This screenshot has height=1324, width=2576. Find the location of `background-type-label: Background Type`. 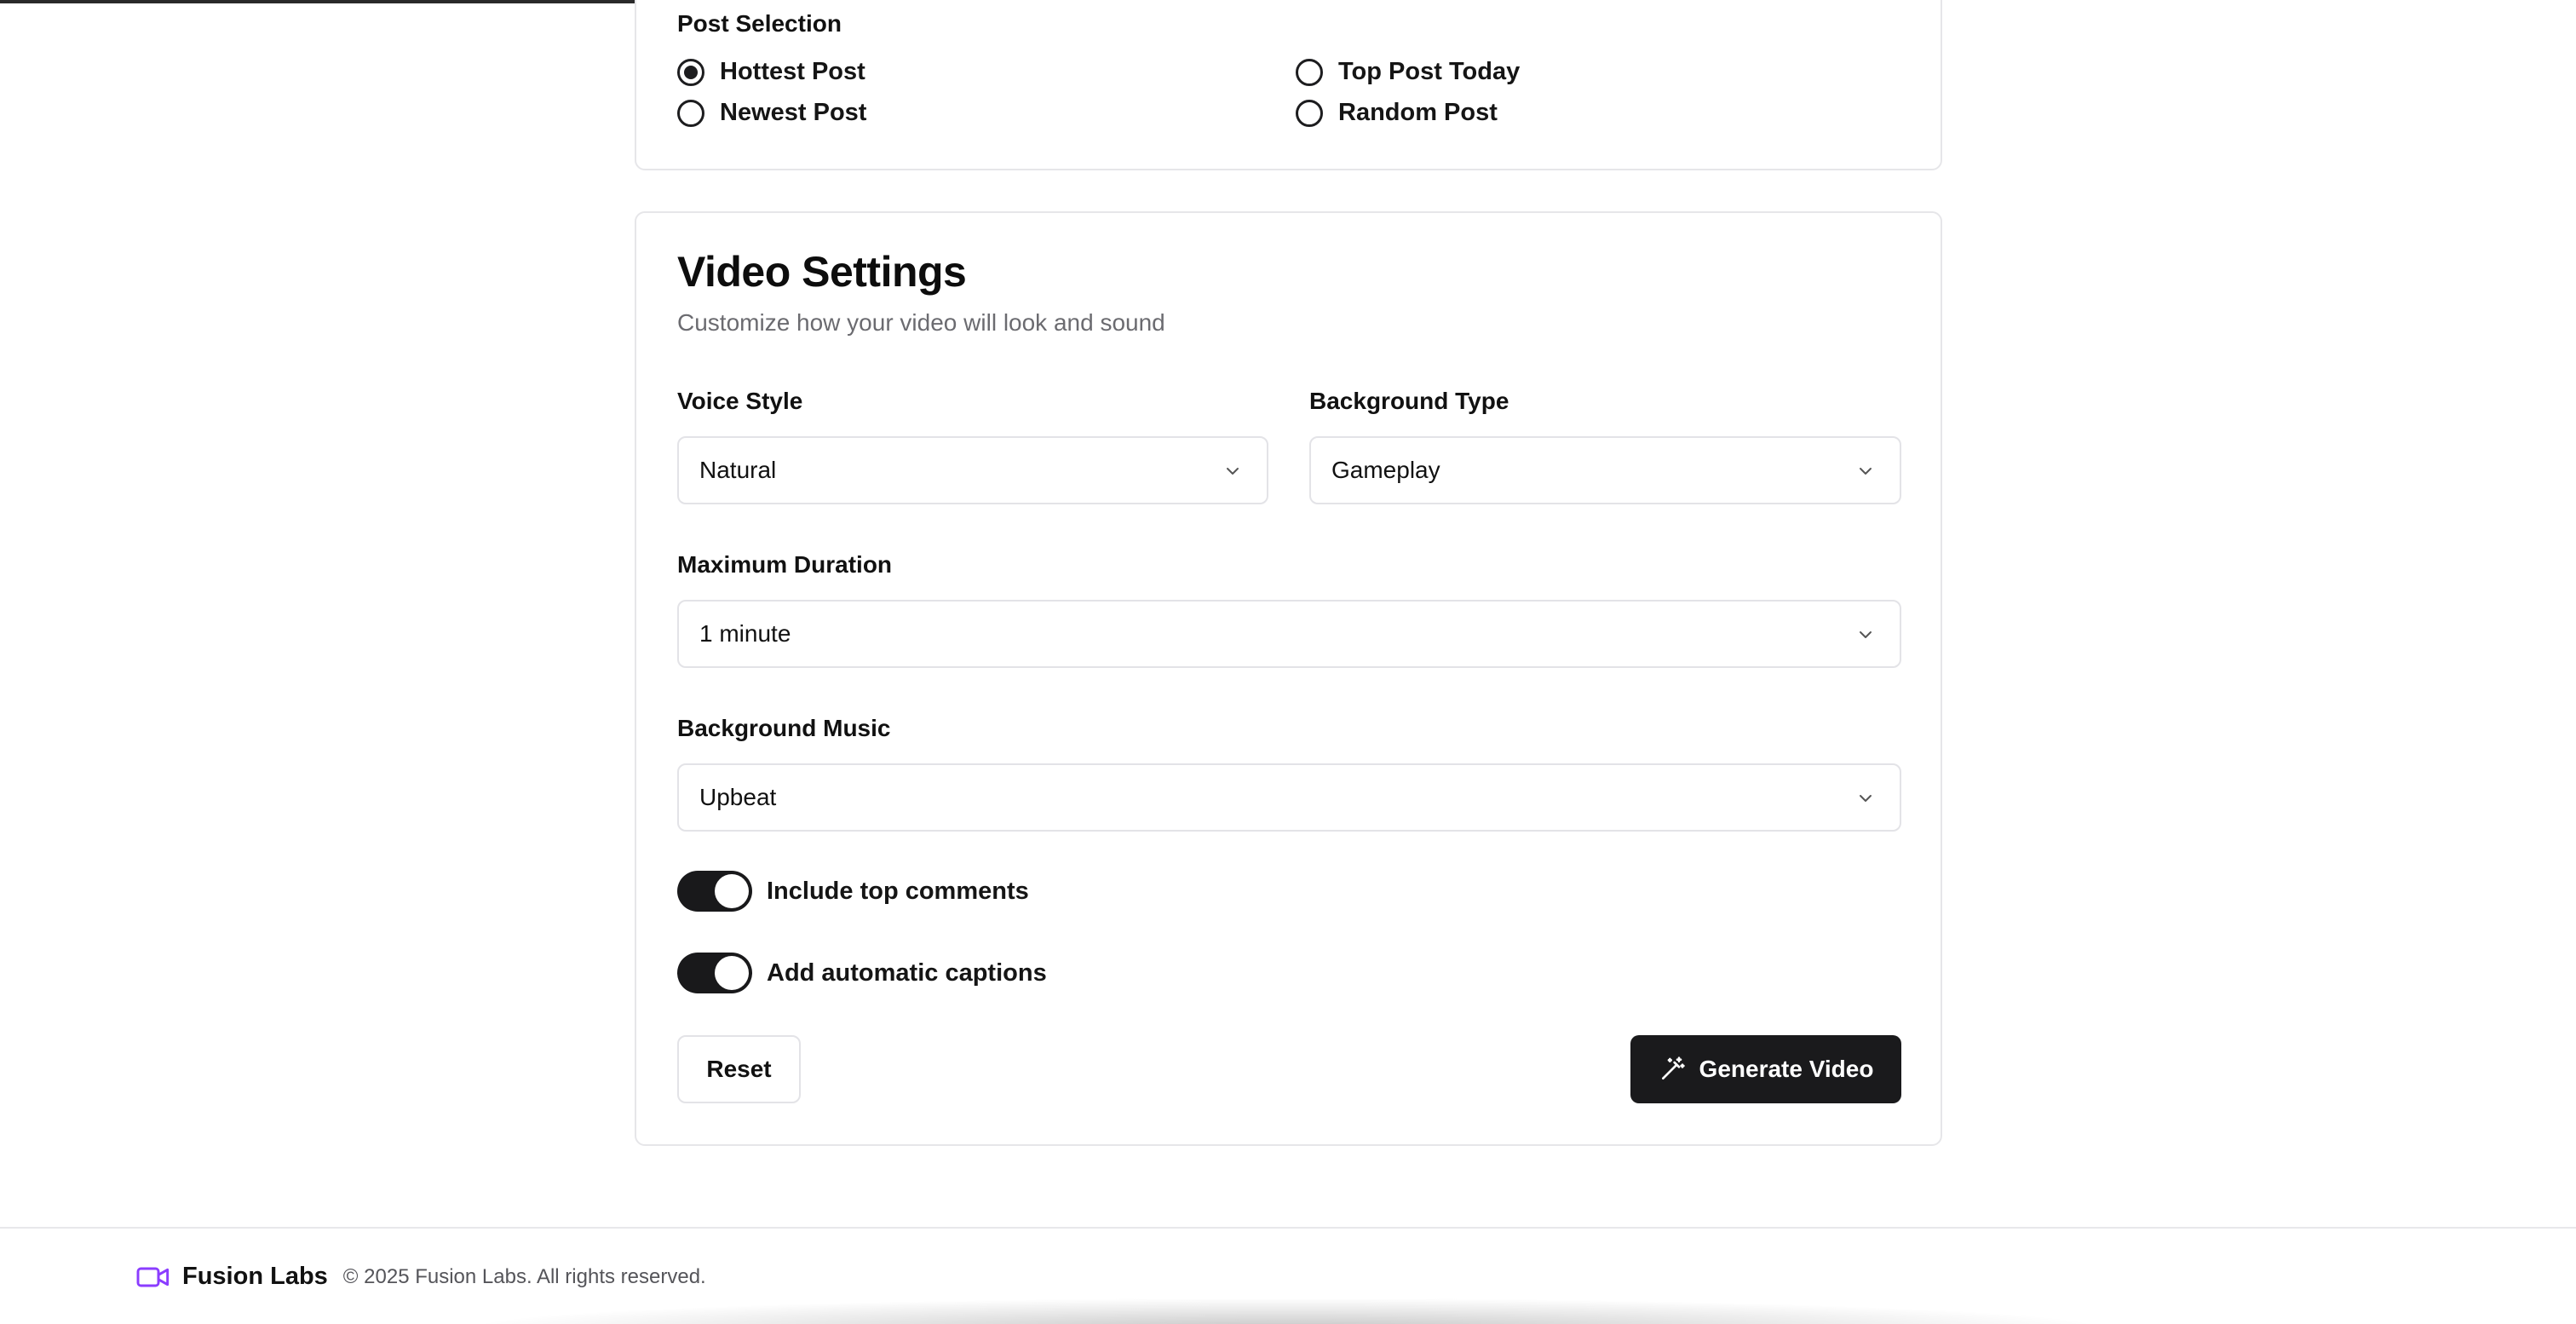

background-type-label: Background Type is located at coordinates (1409, 401).